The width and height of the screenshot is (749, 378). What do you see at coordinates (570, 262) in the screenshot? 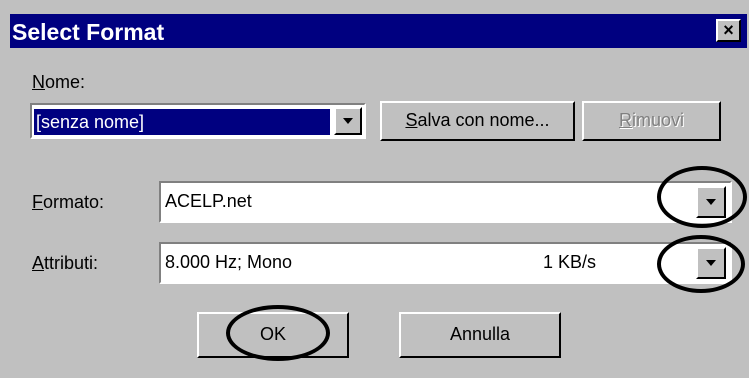
I see `attributi-rate: 1 KB/s` at bounding box center [570, 262].